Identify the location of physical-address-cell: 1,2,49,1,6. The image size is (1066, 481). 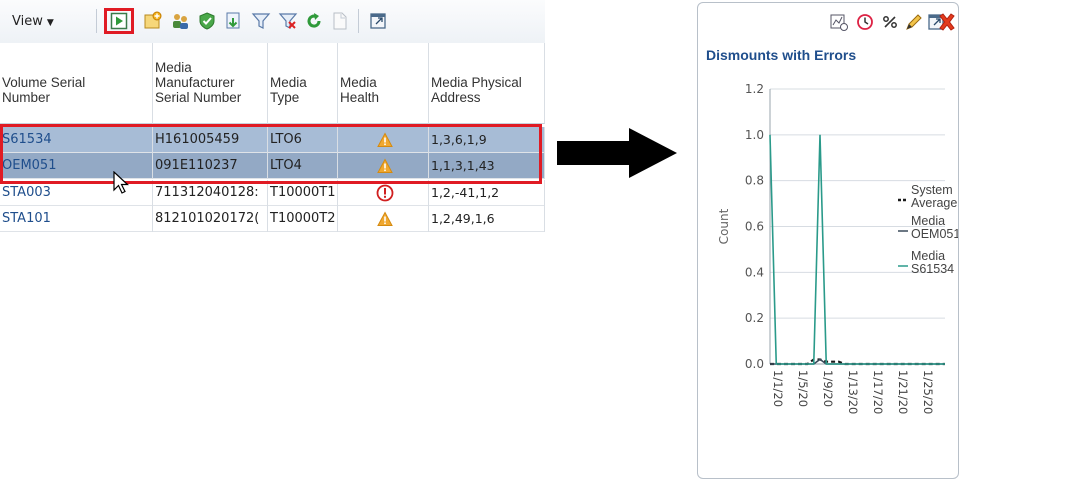
(487, 219).